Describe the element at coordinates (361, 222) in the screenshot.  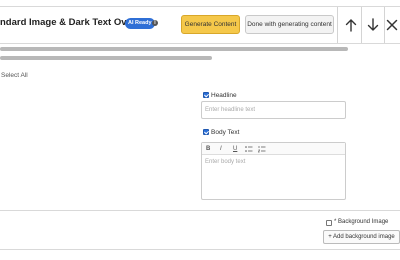
I see `background-image-label: * Background Image` at that location.